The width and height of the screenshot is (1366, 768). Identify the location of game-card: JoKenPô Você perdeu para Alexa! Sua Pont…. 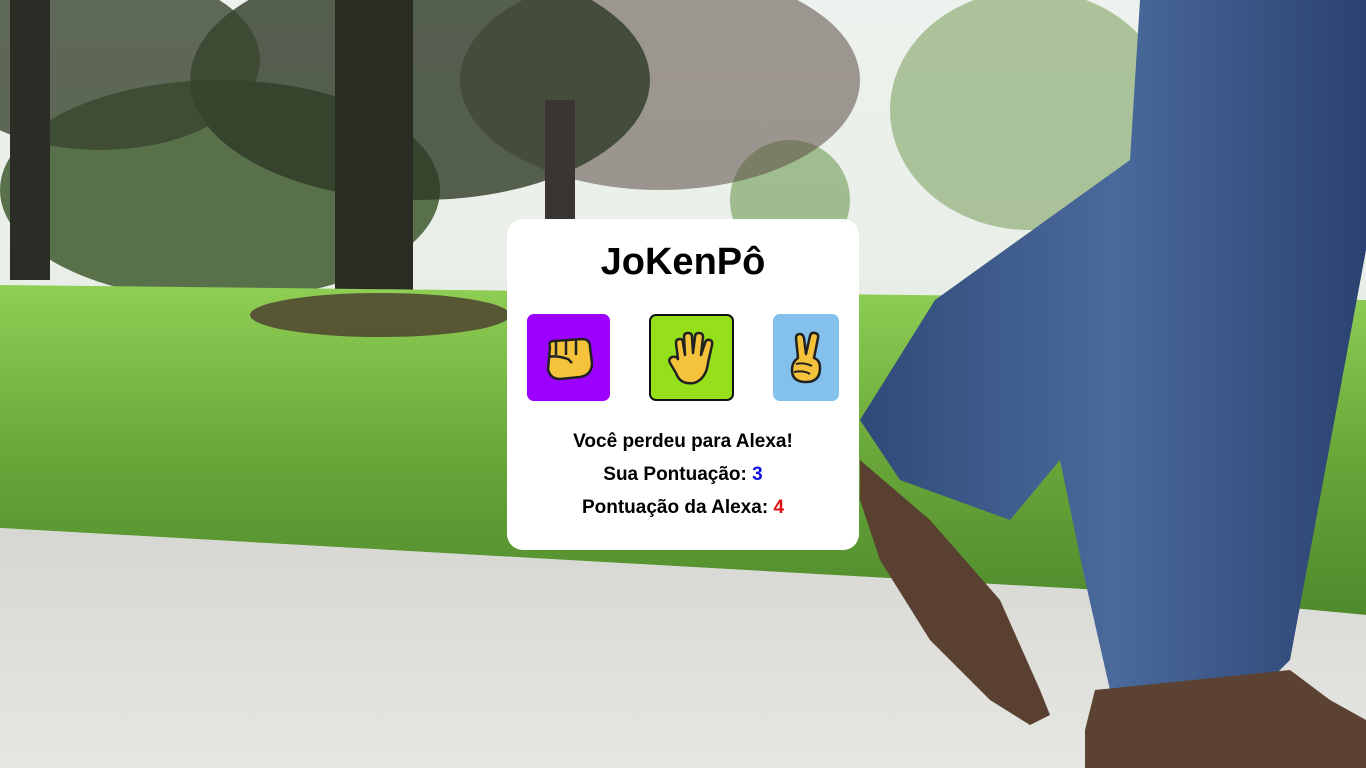
(683, 384).